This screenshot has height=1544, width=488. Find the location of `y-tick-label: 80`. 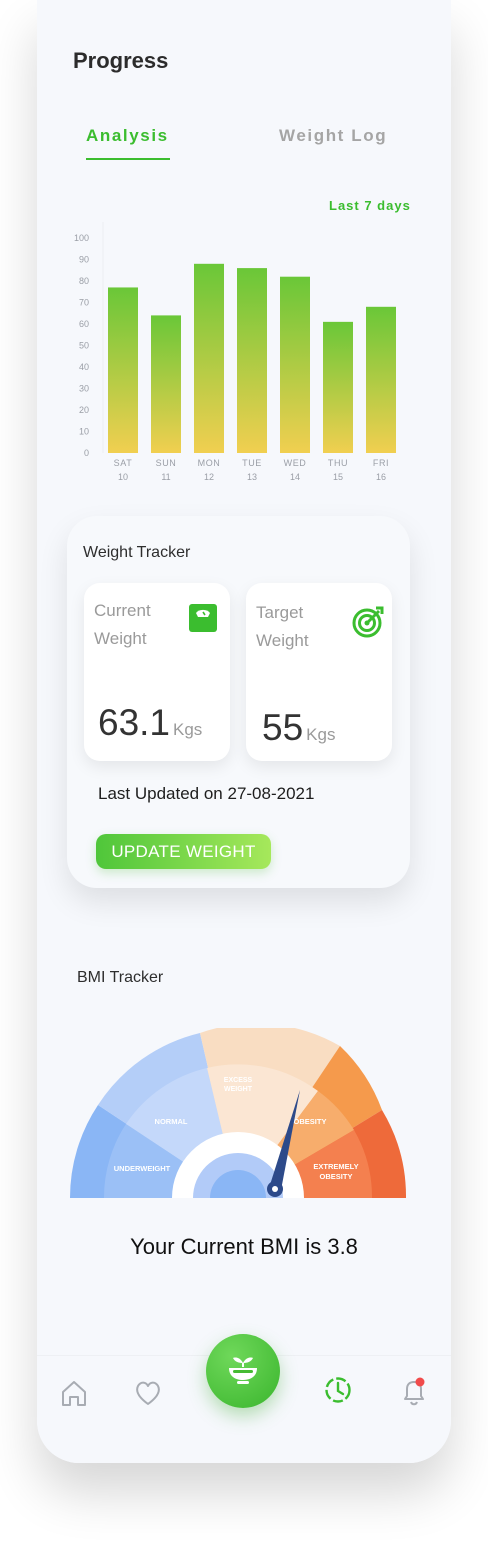

y-tick-label: 80 is located at coordinates (84, 281).